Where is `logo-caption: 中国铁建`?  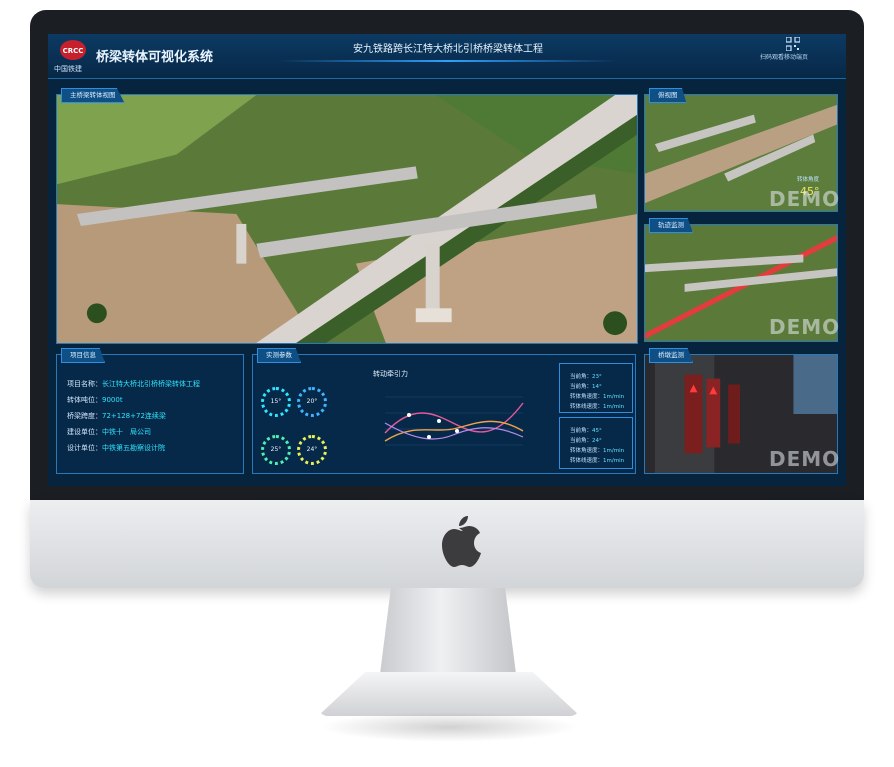 logo-caption: 中国铁建 is located at coordinates (68, 69).